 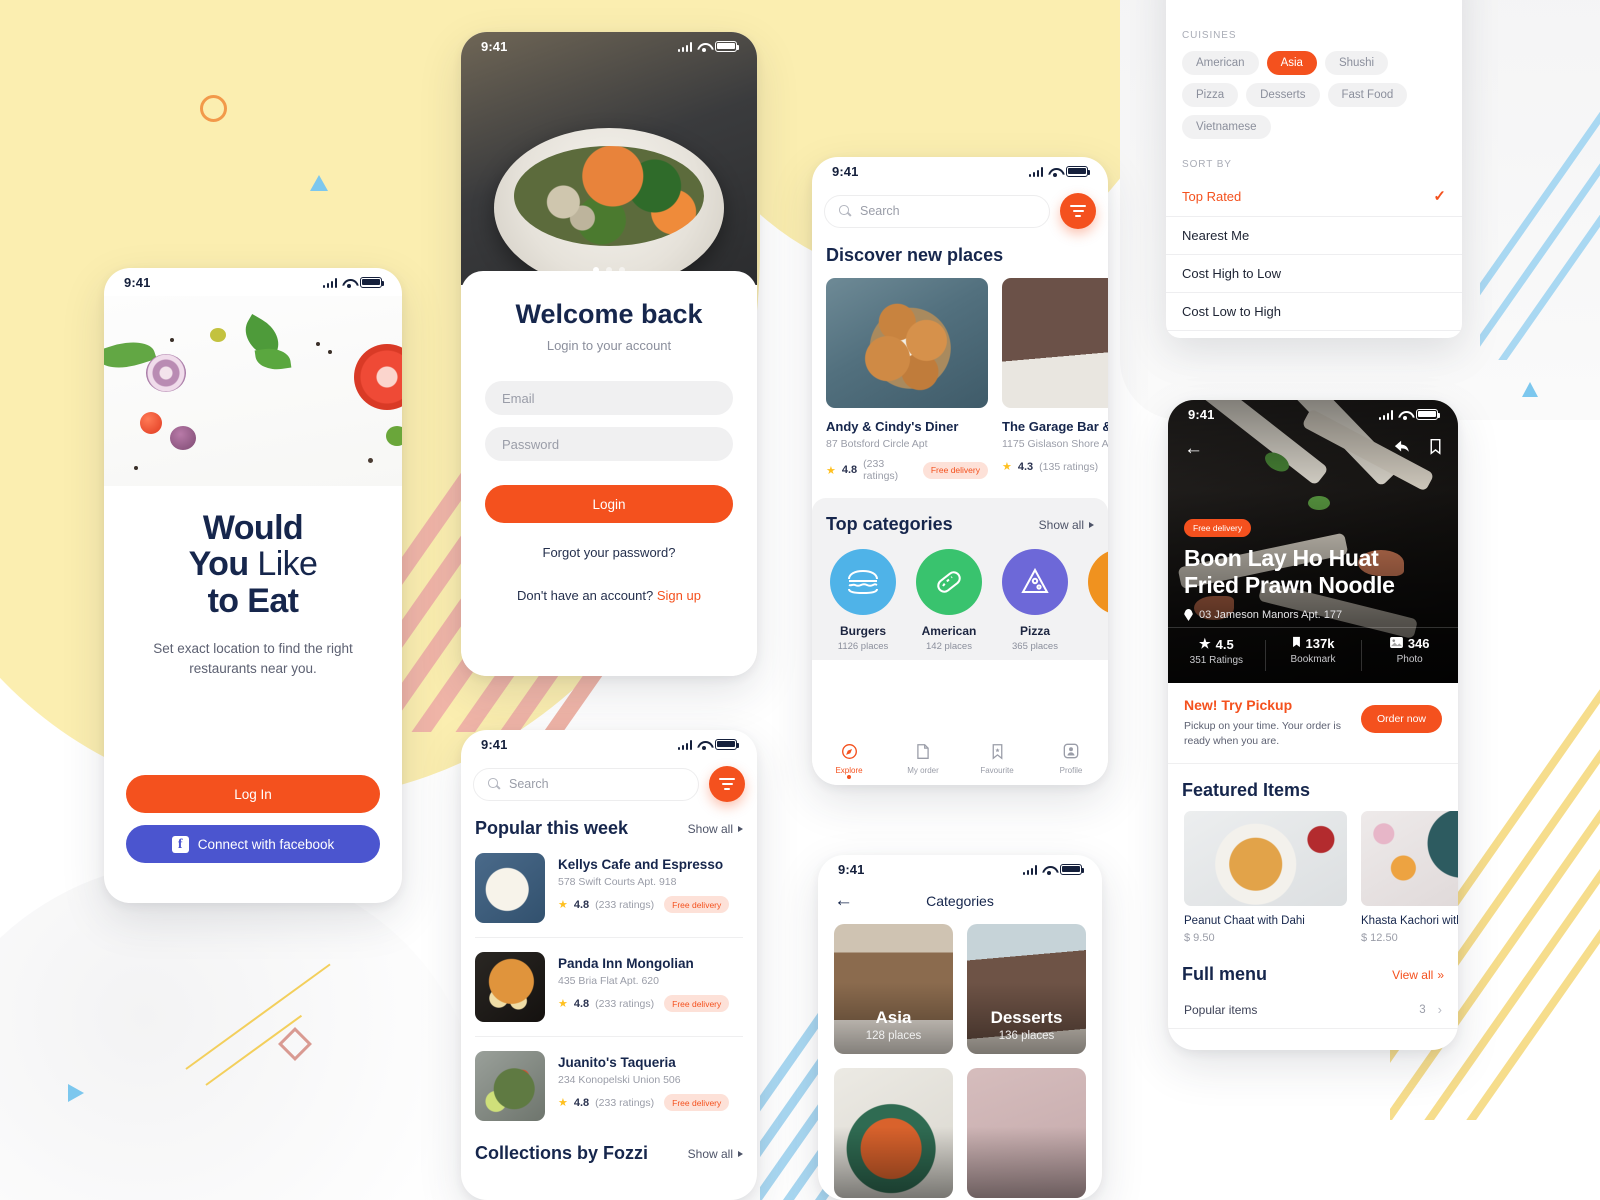 I want to click on tab-explore: Explore, so click(x=849, y=760).